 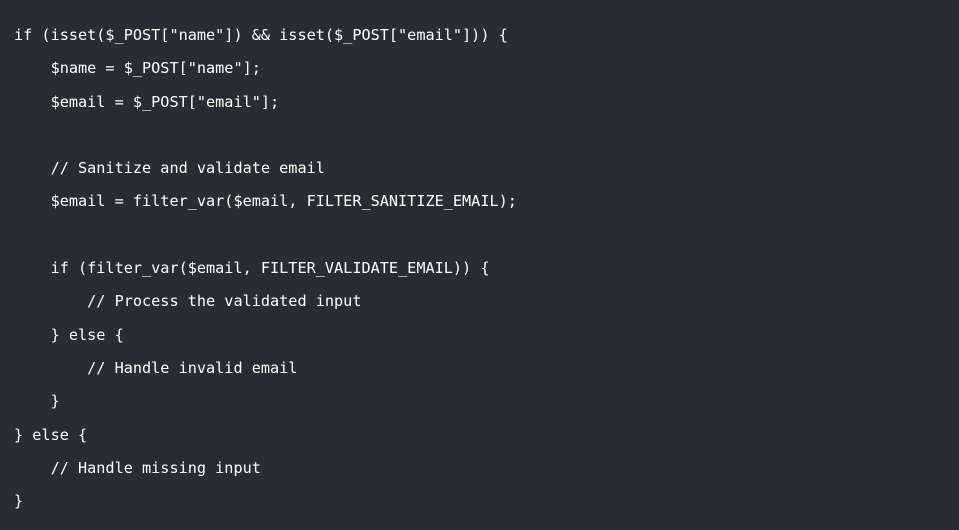 What do you see at coordinates (51, 434) in the screenshot?
I see `code-line-13: } else {` at bounding box center [51, 434].